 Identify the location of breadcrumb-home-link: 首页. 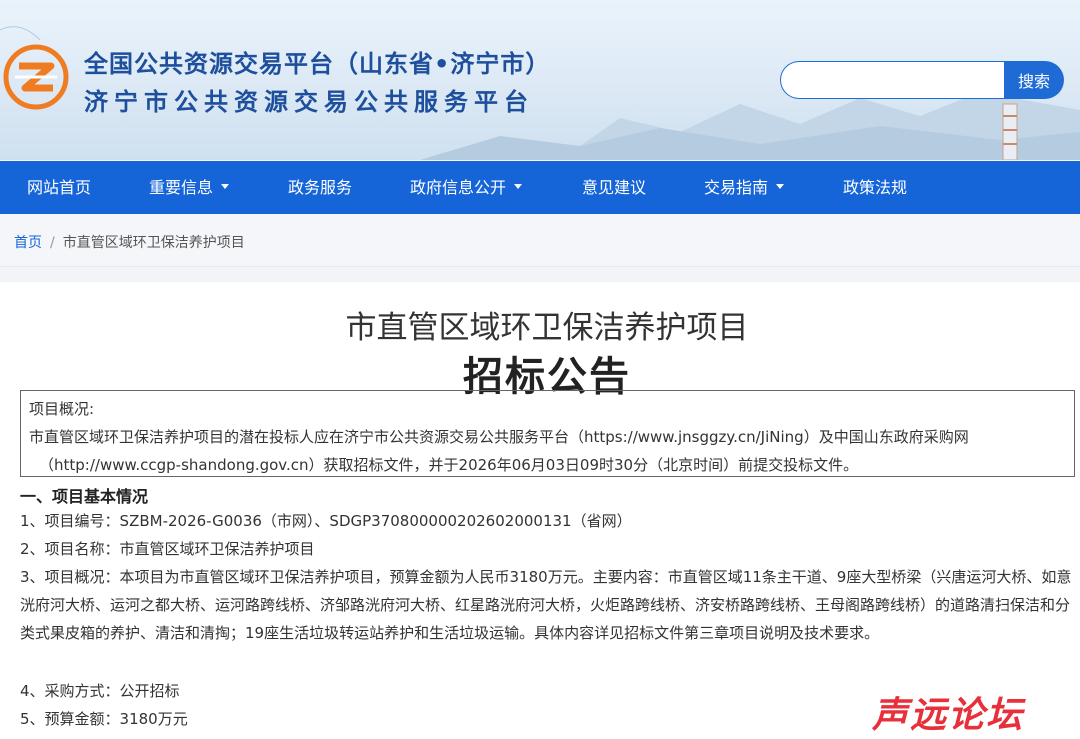
(28, 243).